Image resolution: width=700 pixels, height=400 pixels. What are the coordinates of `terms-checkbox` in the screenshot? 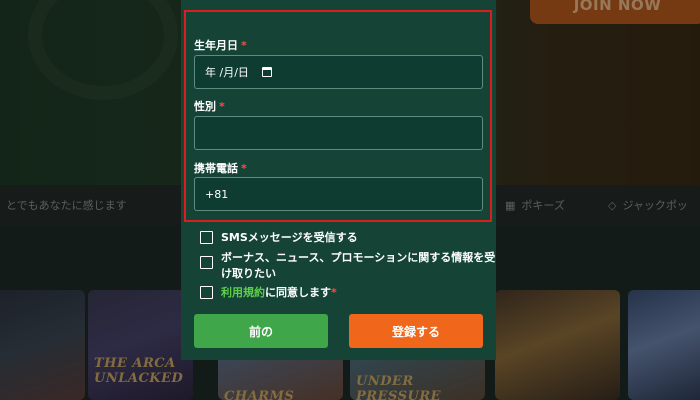 It's located at (206, 292).